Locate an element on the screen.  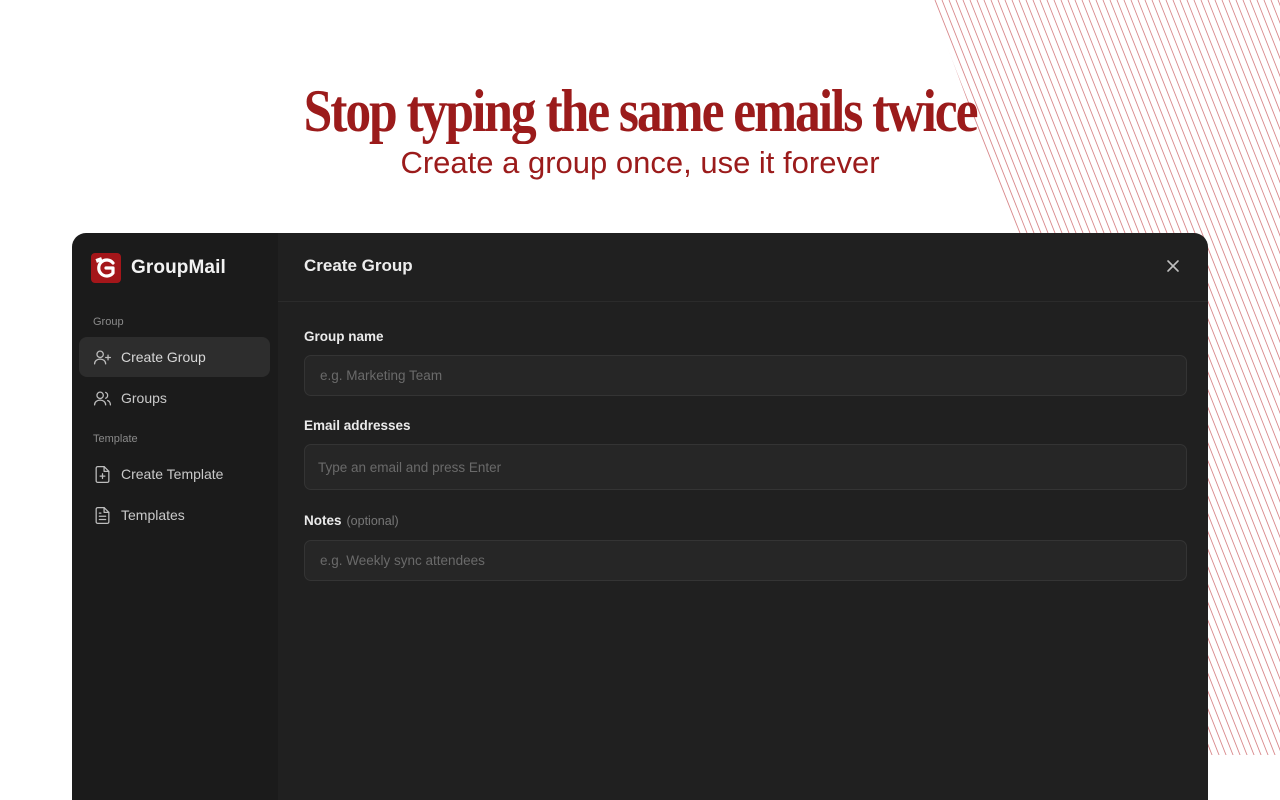
sidebar-item-groups: Groups is located at coordinates (174, 398).